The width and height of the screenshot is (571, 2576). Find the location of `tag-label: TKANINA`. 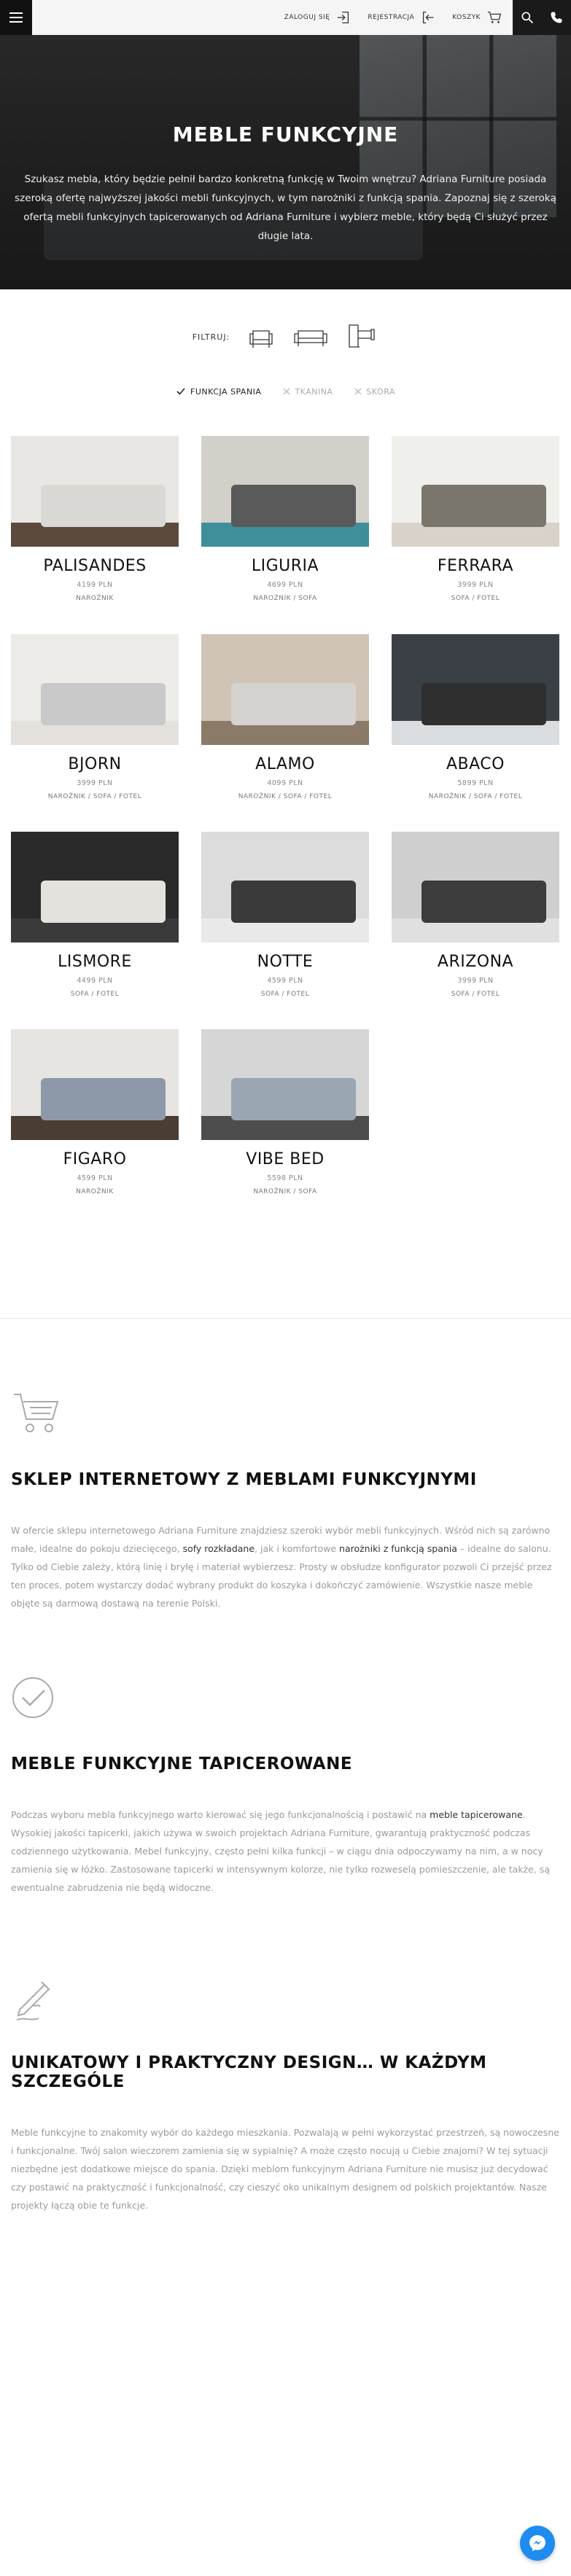

tag-label: TKANINA is located at coordinates (314, 391).